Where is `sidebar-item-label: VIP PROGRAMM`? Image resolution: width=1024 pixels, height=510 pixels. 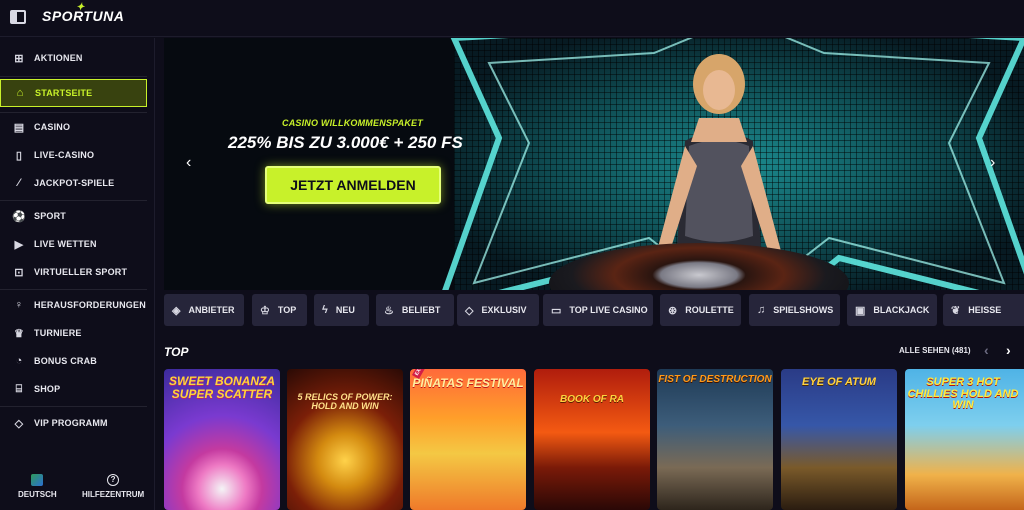 sidebar-item-label: VIP PROGRAMM is located at coordinates (71, 423).